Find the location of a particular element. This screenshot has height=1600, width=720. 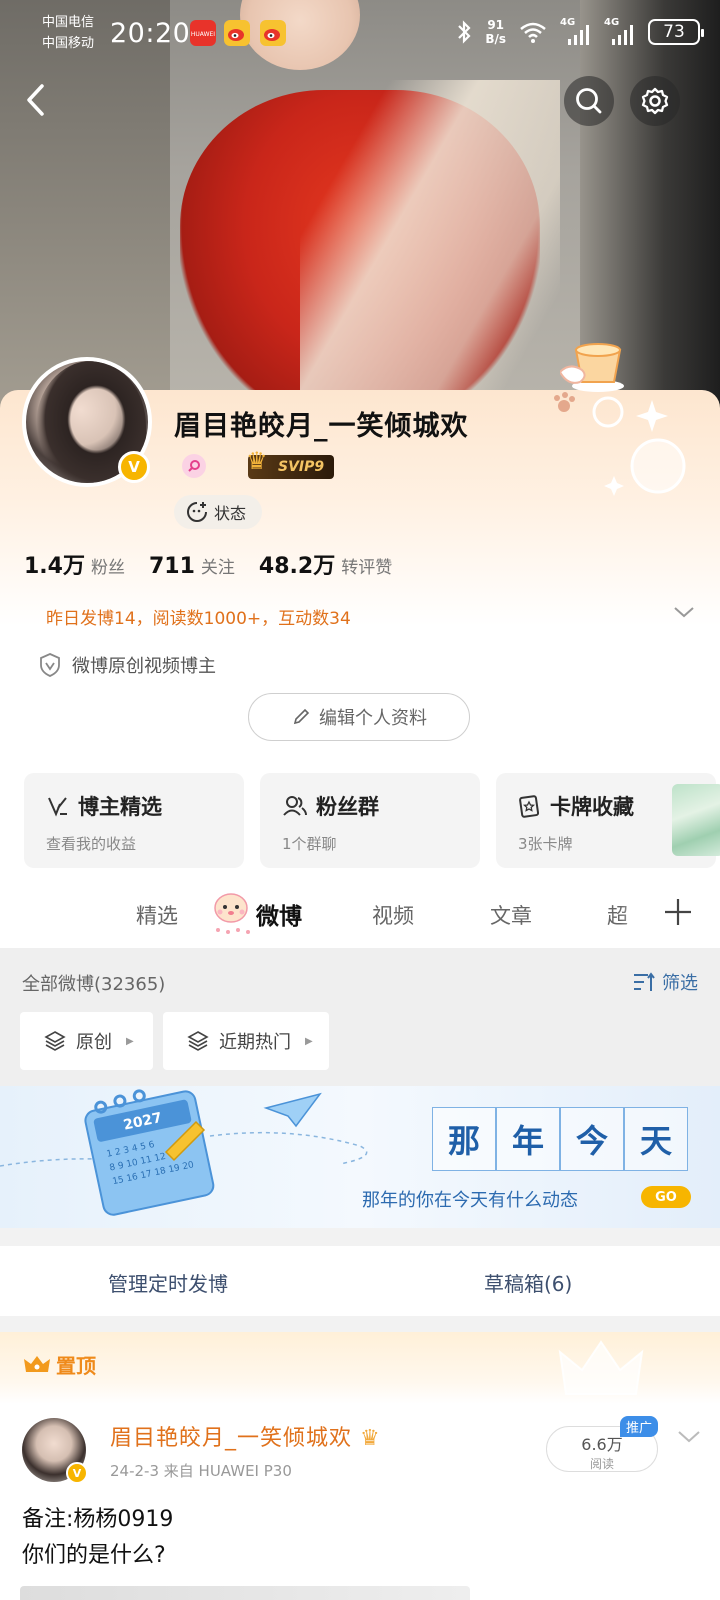

back-button is located at coordinates (38, 100).